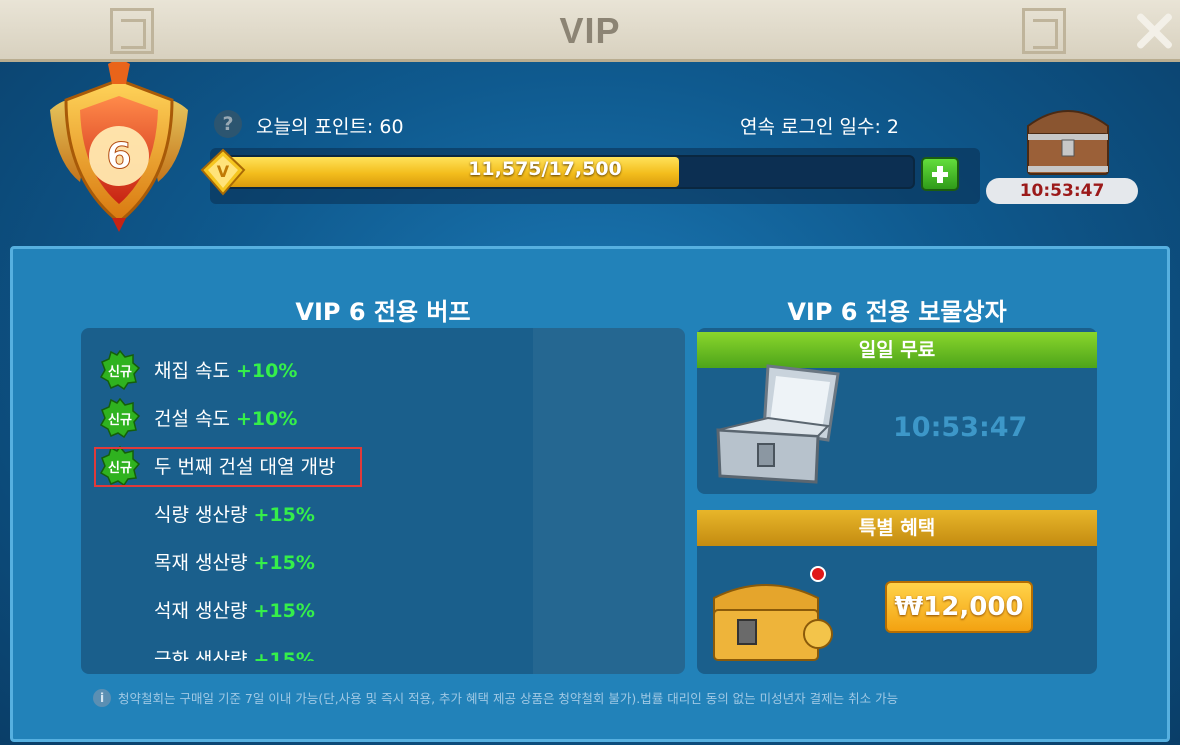  Describe the element at coordinates (228, 467) in the screenshot. I see `highlight-box` at that location.